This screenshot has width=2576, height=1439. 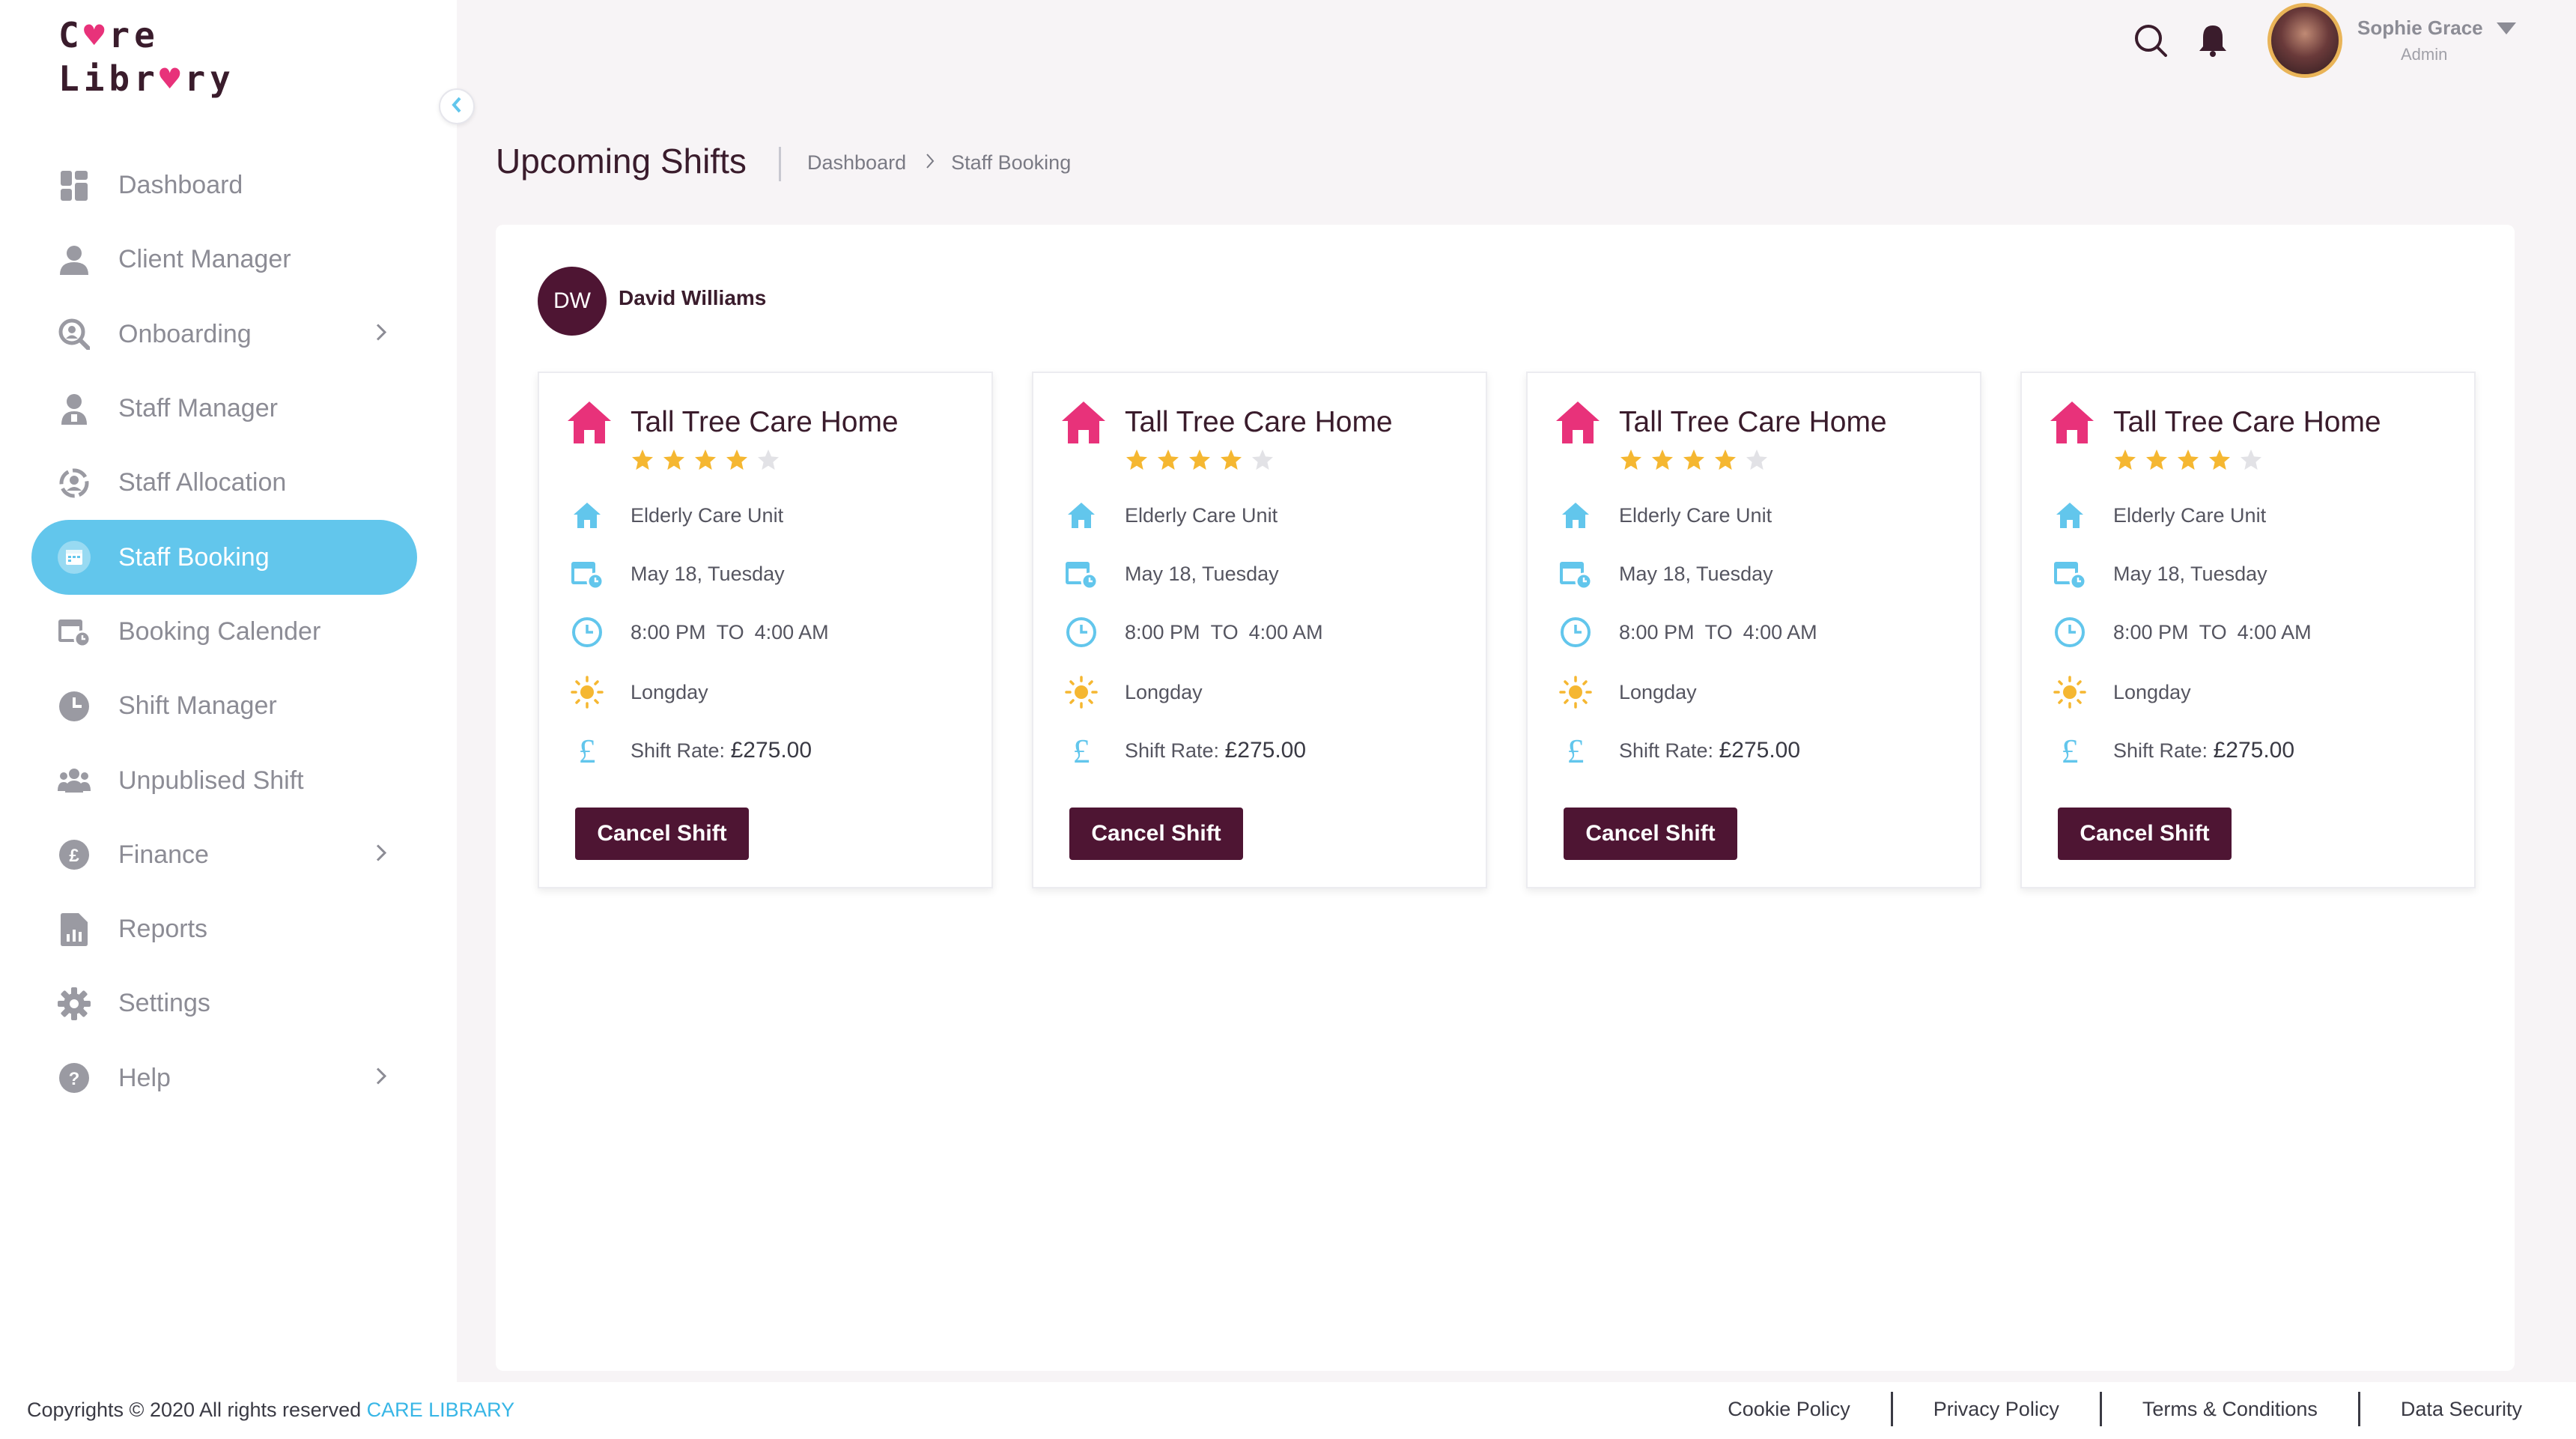 I want to click on sidebar-item-label: Settings, so click(x=164, y=1003).